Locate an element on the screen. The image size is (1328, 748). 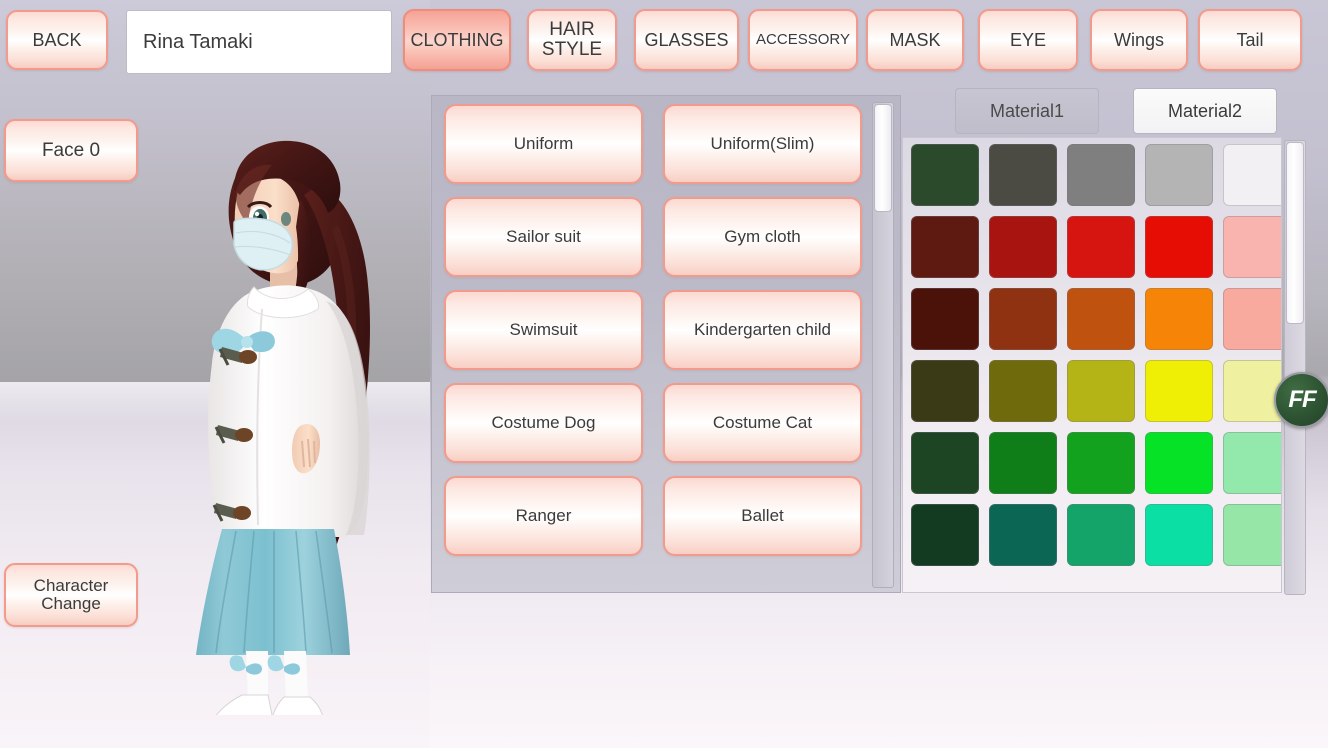
shoe-left is located at coordinates (244, 704).